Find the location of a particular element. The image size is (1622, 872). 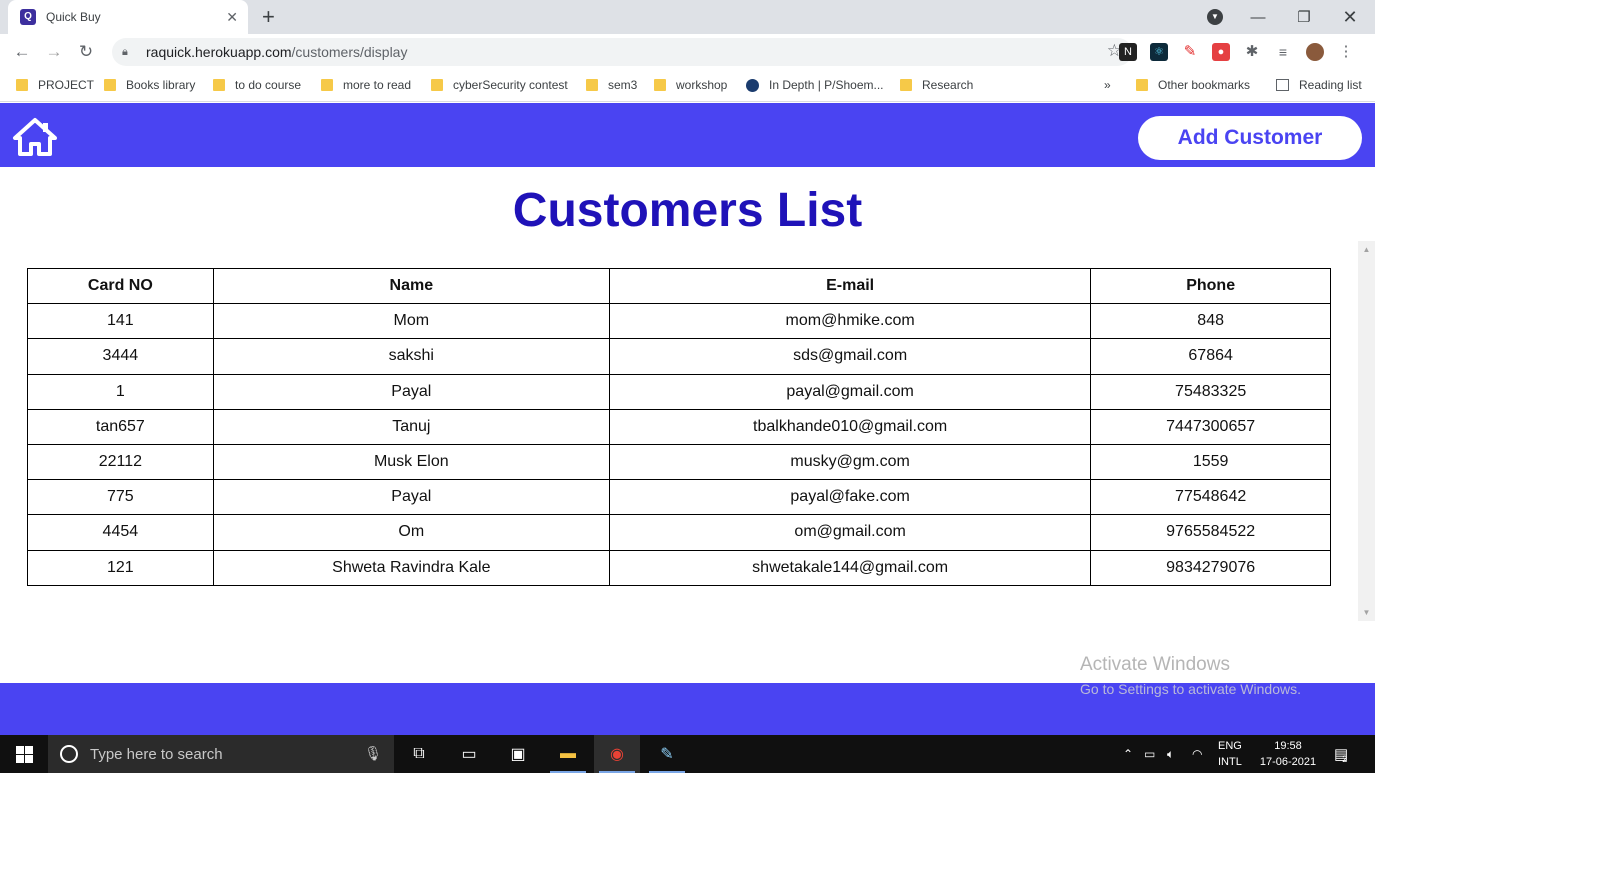

table-row: 1 Payal payal@gmail.com 75483325 is located at coordinates (679, 391).